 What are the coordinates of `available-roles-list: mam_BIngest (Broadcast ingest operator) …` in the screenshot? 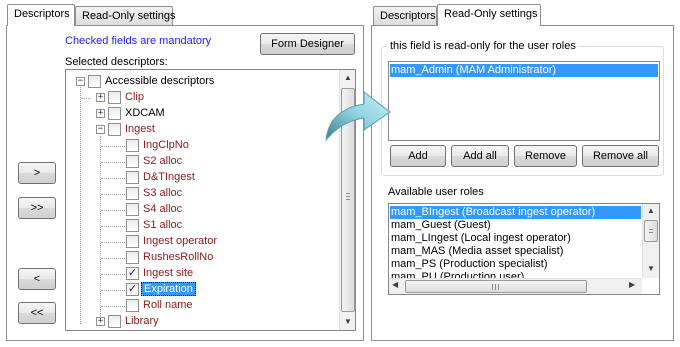 It's located at (524, 249).